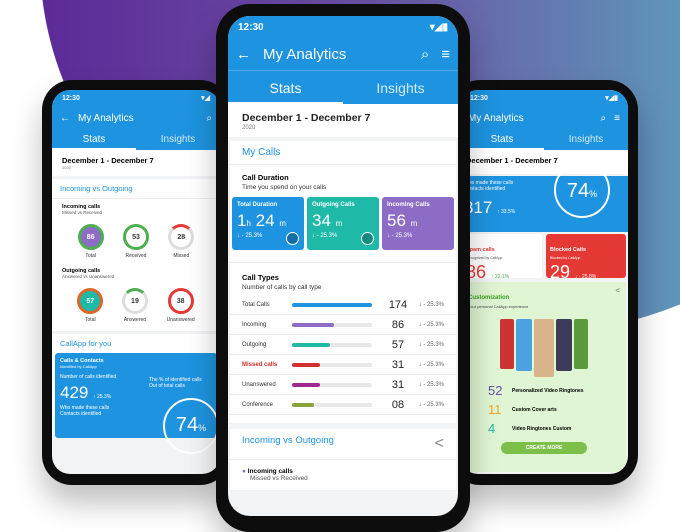 This screenshot has height=532, width=680. What do you see at coordinates (259, 384) in the screenshot?
I see `call-type-name: Unanswered` at bounding box center [259, 384].